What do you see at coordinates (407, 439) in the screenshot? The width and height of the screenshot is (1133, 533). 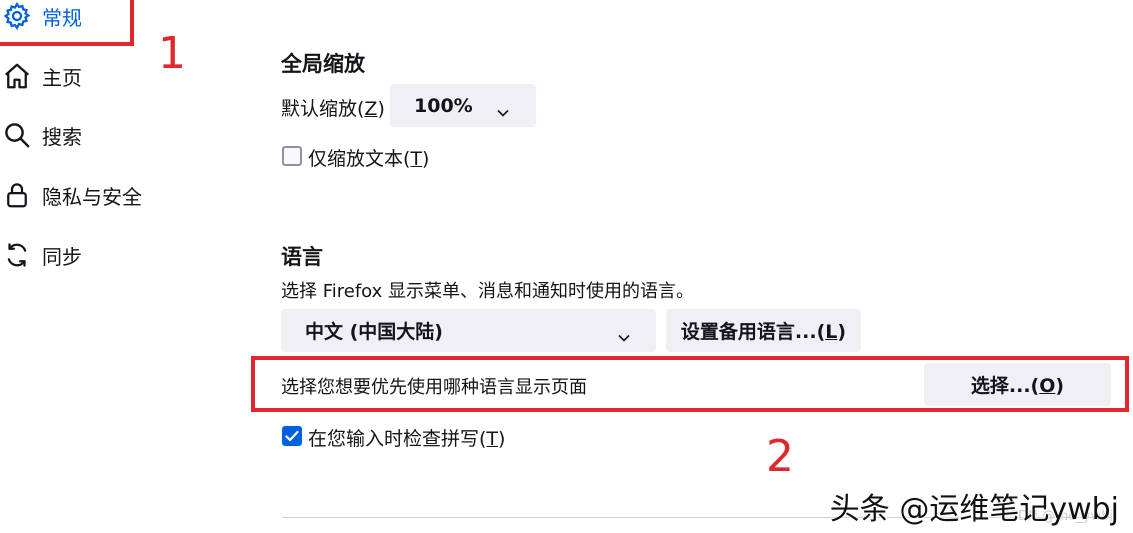 I see `spellcheck-label: 在您输入时检查拼写(T)` at bounding box center [407, 439].